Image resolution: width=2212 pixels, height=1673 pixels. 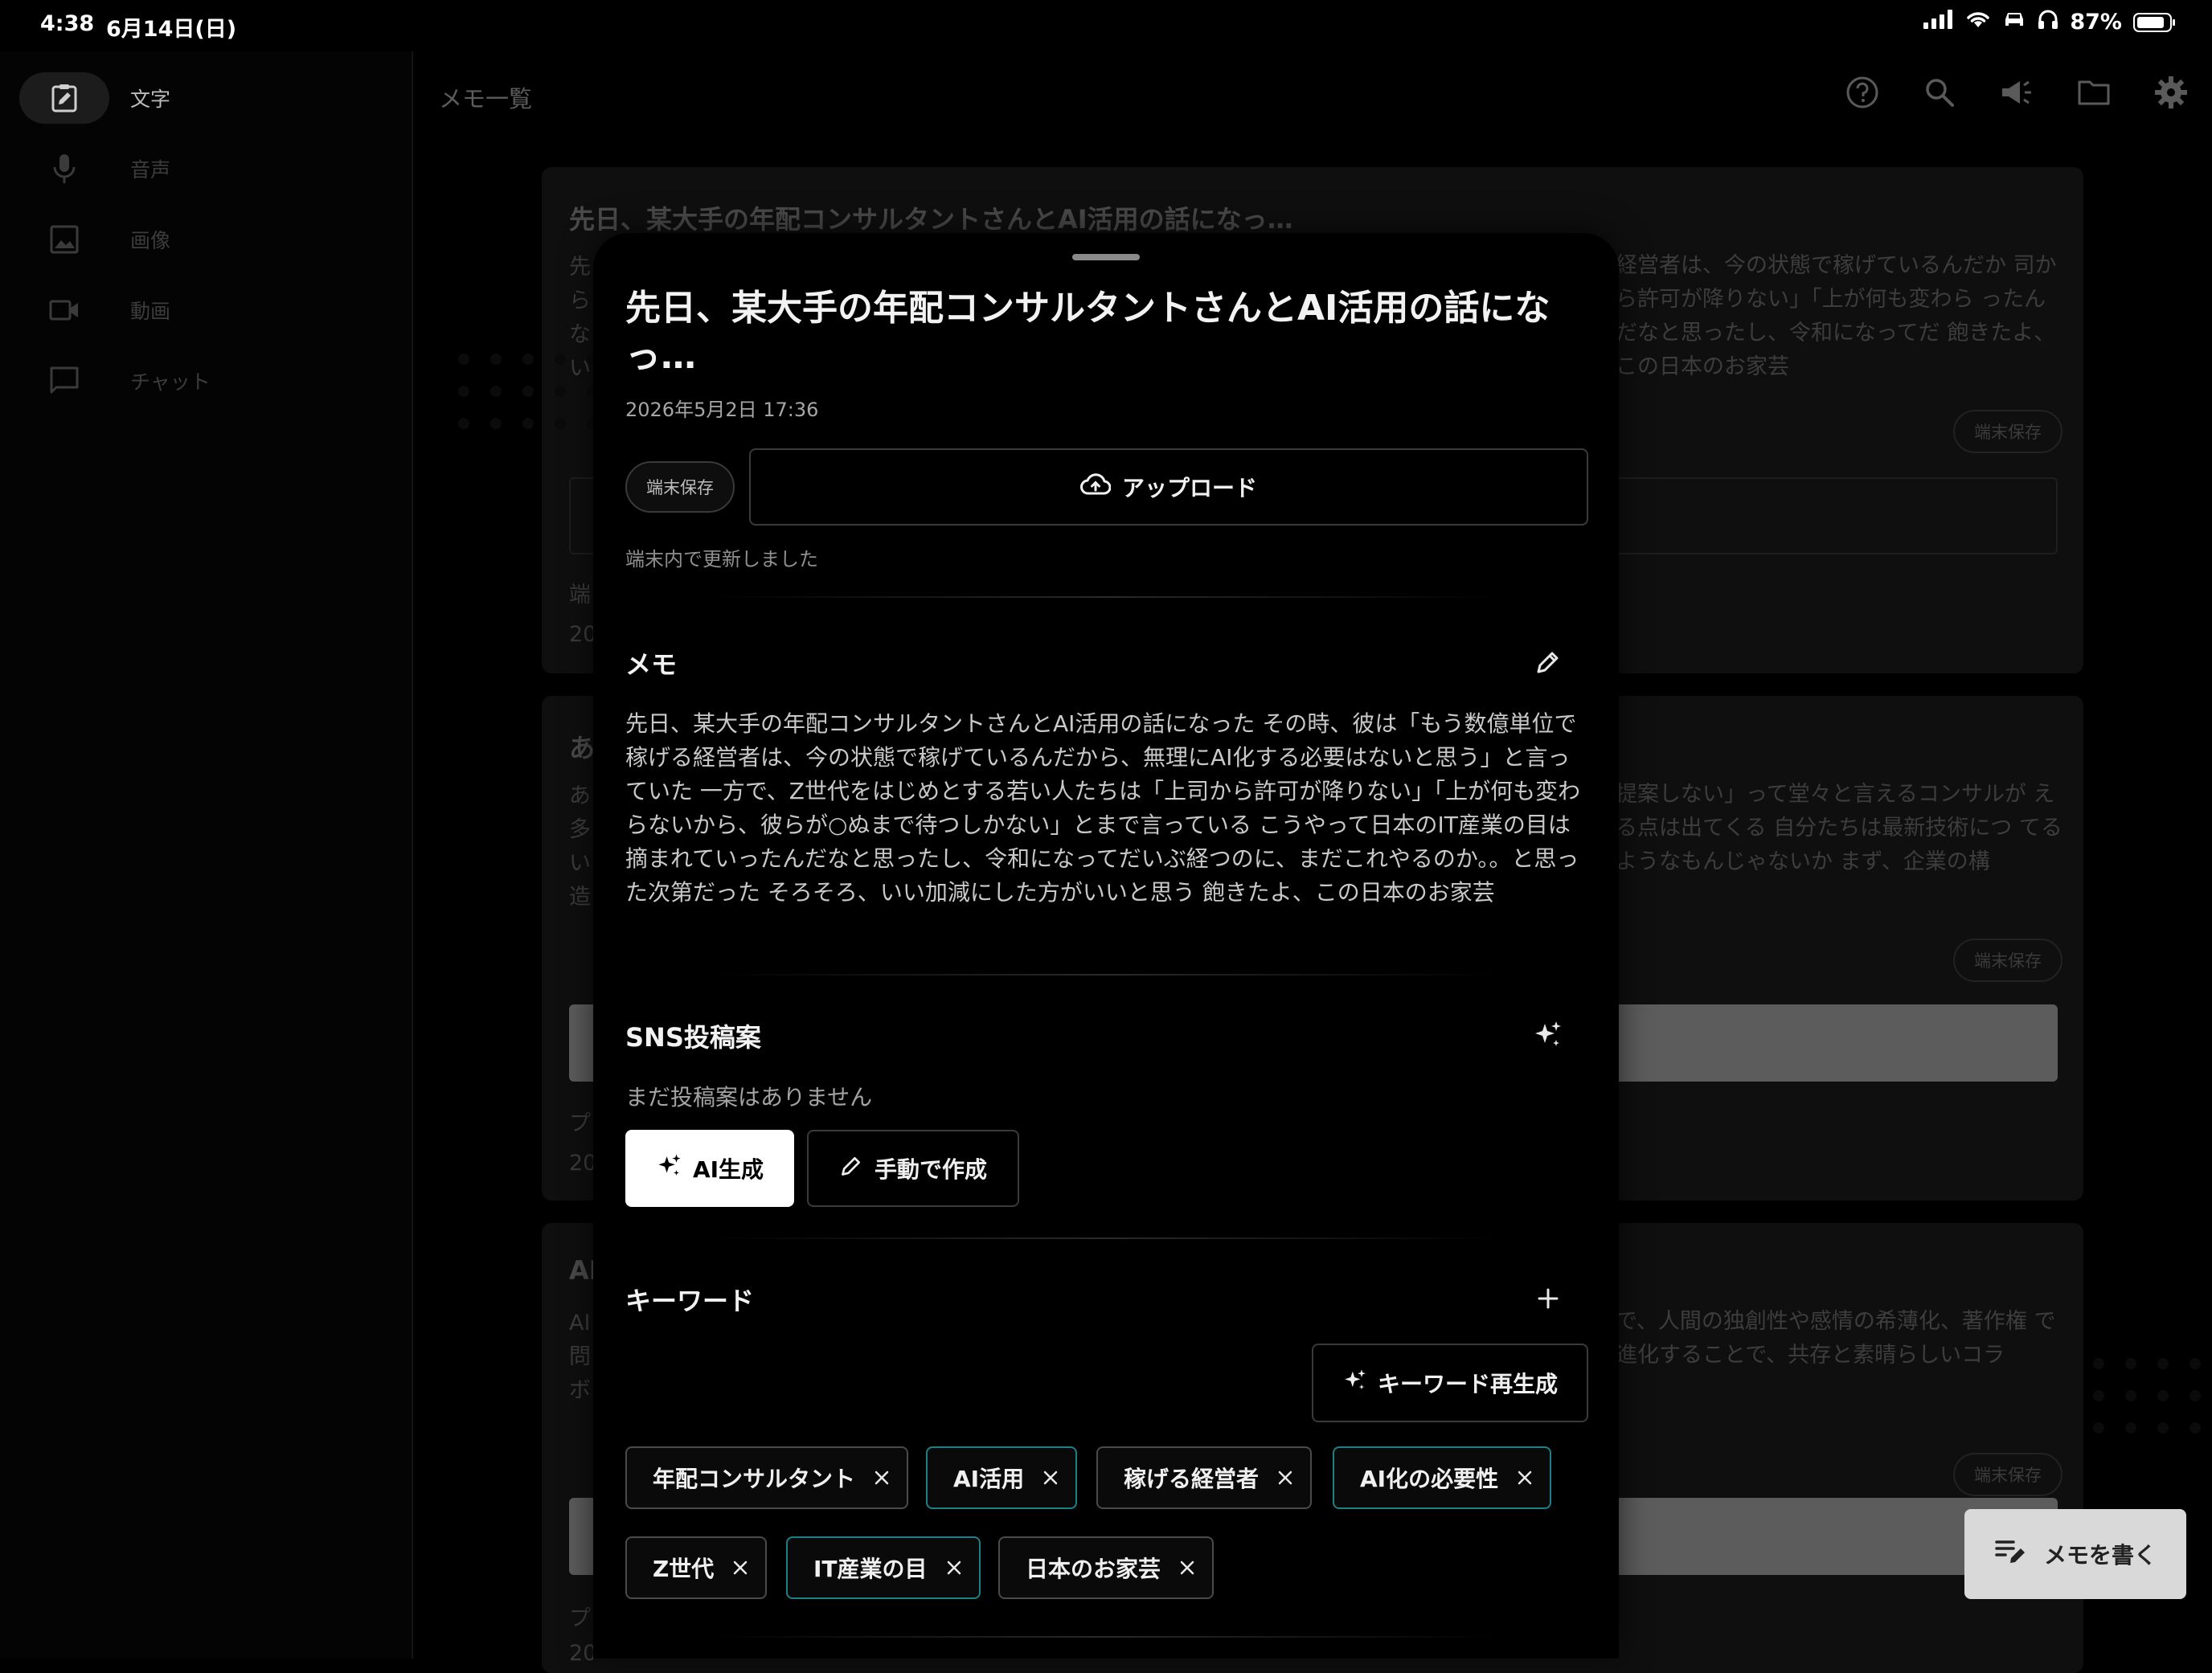 What do you see at coordinates (1862, 92) in the screenshot?
I see `help-icon` at bounding box center [1862, 92].